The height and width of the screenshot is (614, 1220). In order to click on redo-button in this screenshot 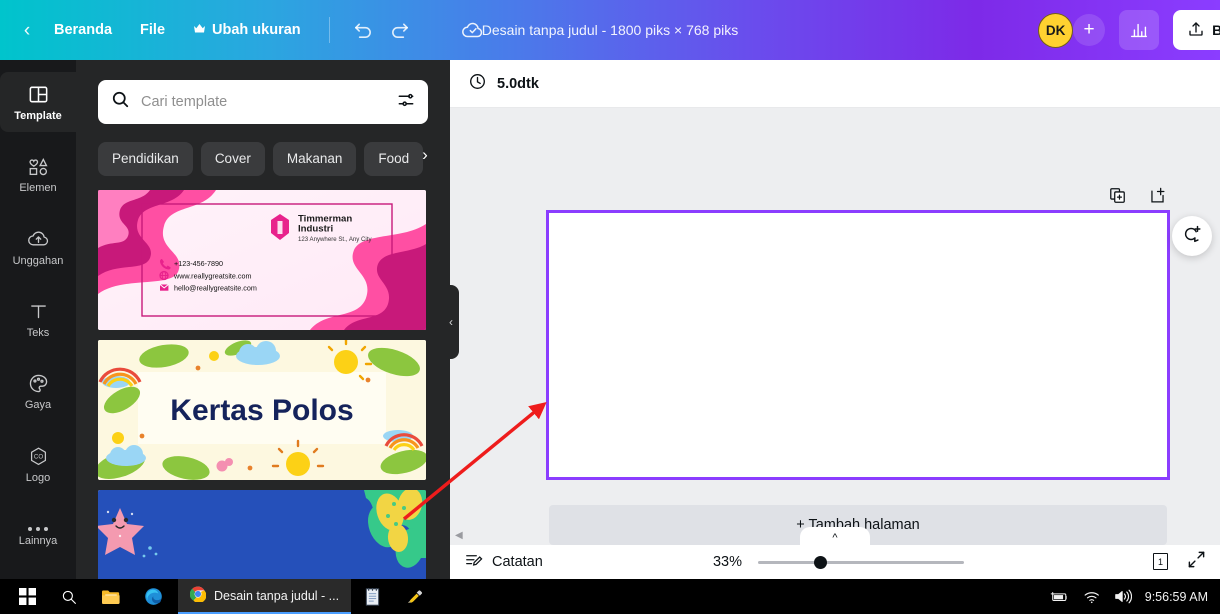, I will do `click(401, 30)`.